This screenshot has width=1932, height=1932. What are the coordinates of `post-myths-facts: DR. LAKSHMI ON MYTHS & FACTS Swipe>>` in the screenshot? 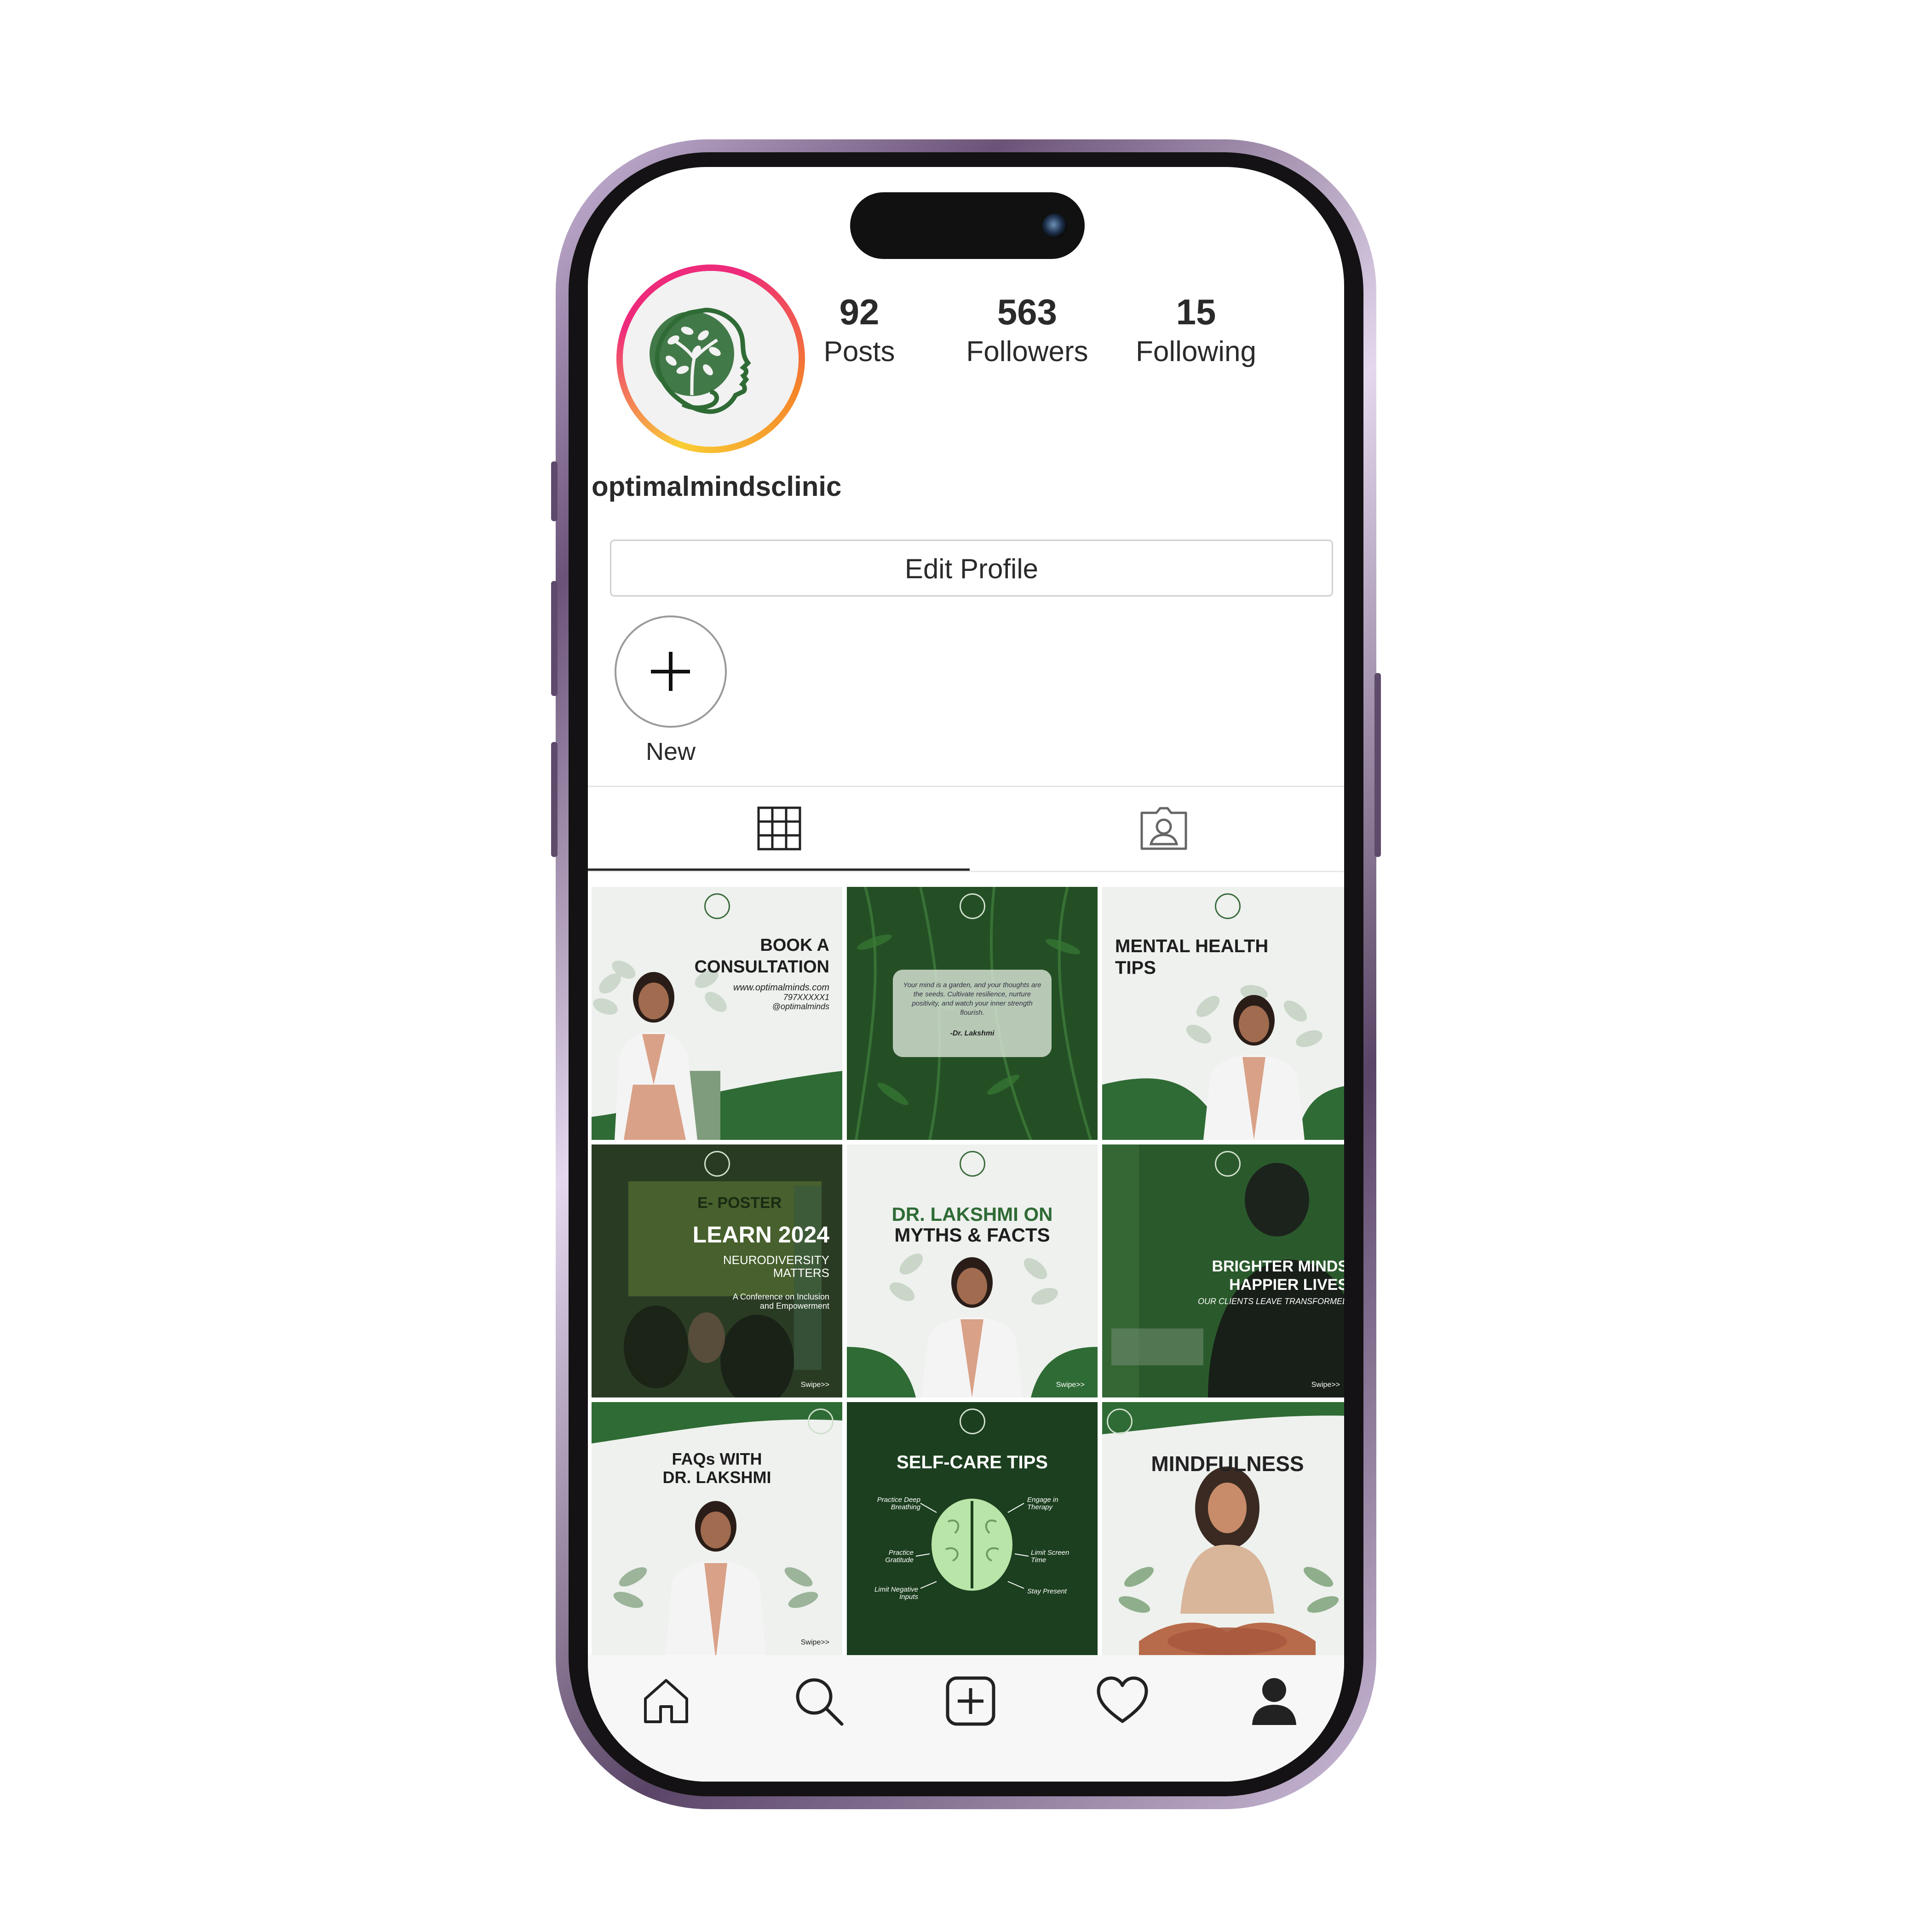 It's located at (972, 1270).